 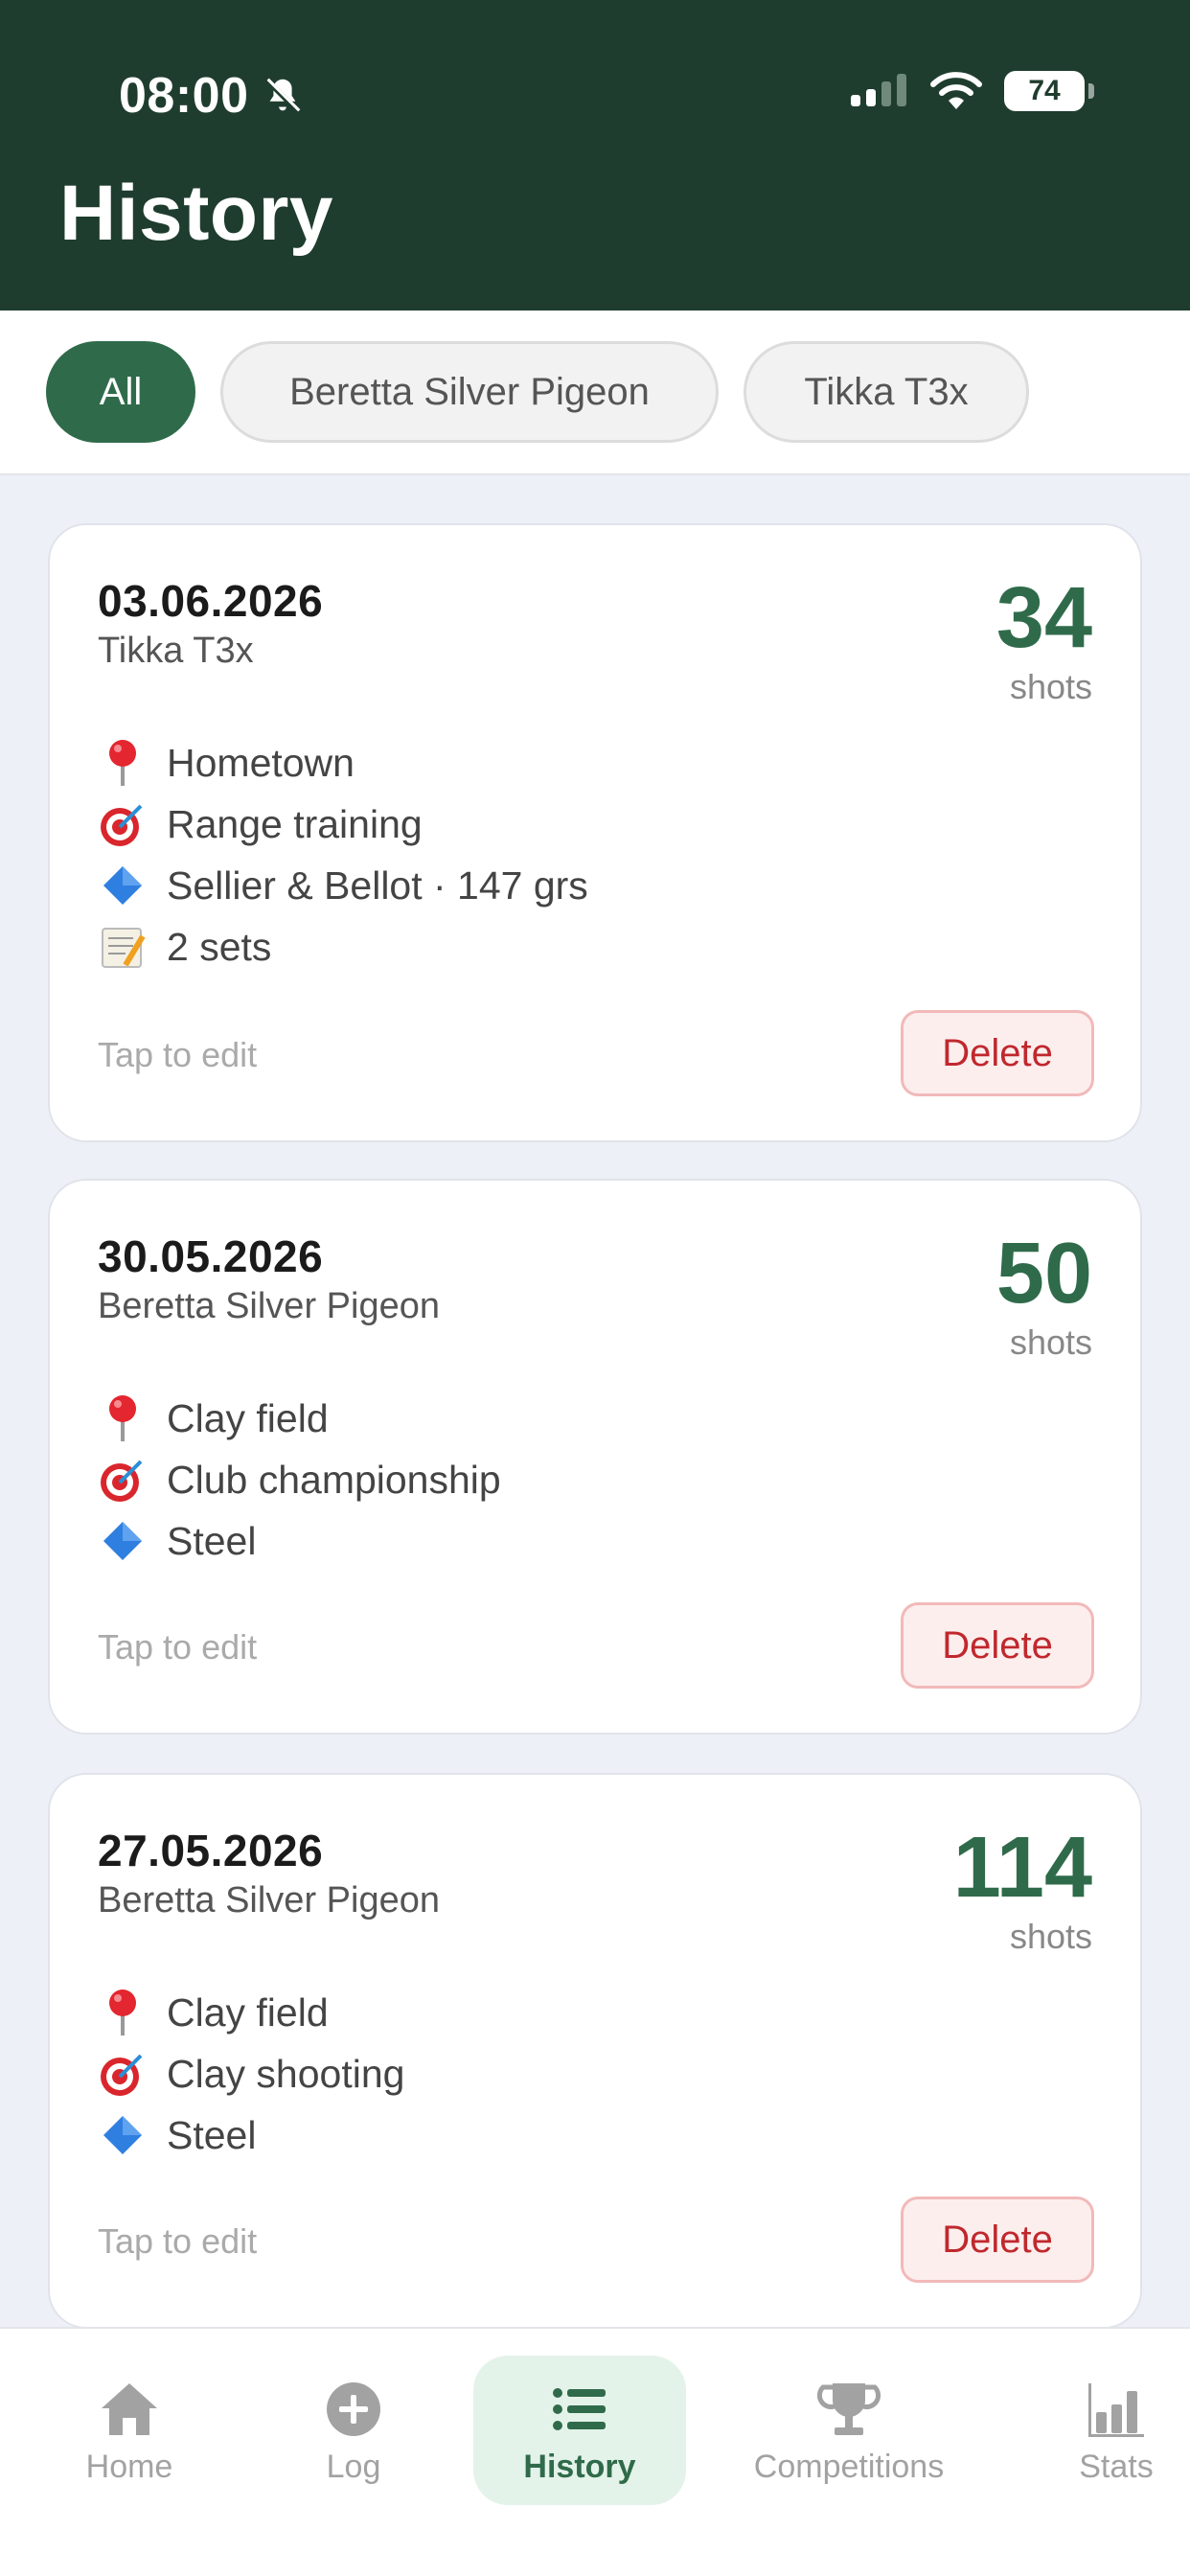 I want to click on shots-count: 34 shots, so click(x=1044, y=641).